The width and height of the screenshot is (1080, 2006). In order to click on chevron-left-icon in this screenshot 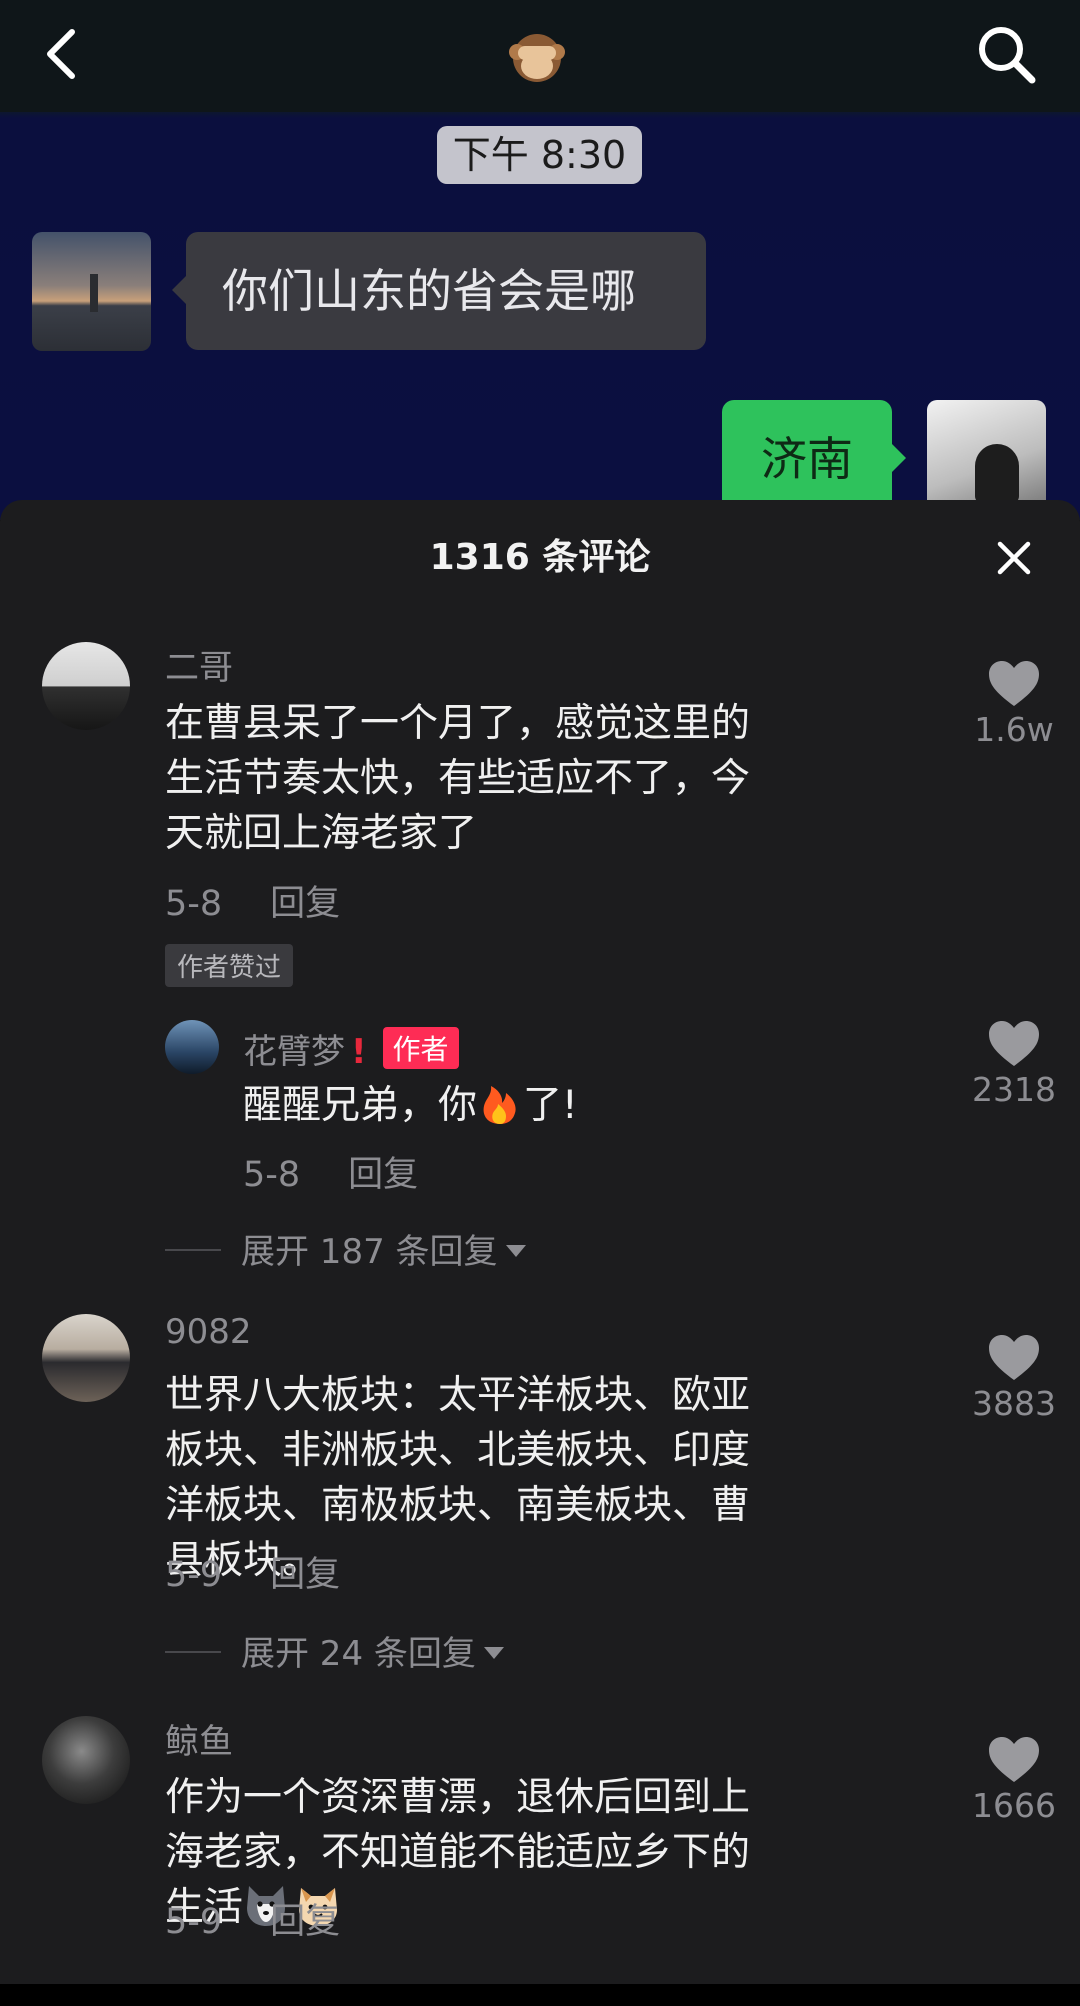, I will do `click(63, 54)`.